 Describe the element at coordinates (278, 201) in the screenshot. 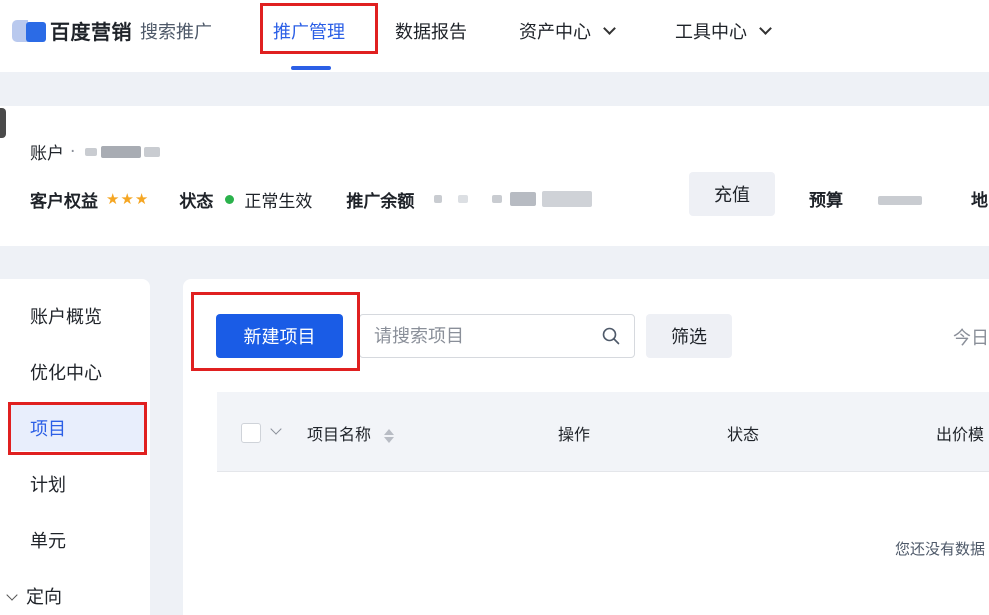

I see `status-value: 正常生效` at that location.